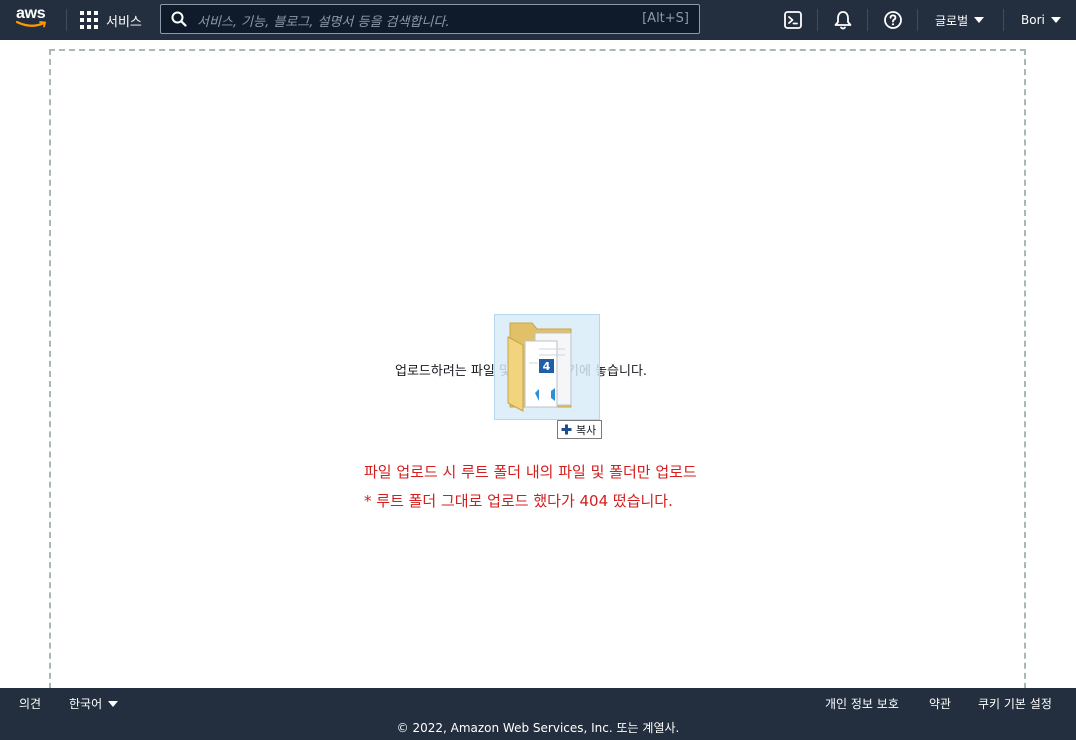  What do you see at coordinates (89, 20) in the screenshot?
I see `apps-grid-icon` at bounding box center [89, 20].